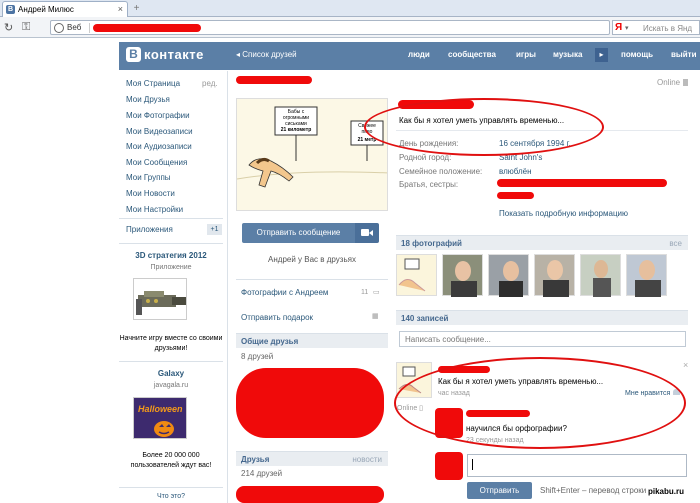 The height and width of the screenshot is (503, 700). I want to click on menu-my-page: Моя Страница, so click(153, 83).